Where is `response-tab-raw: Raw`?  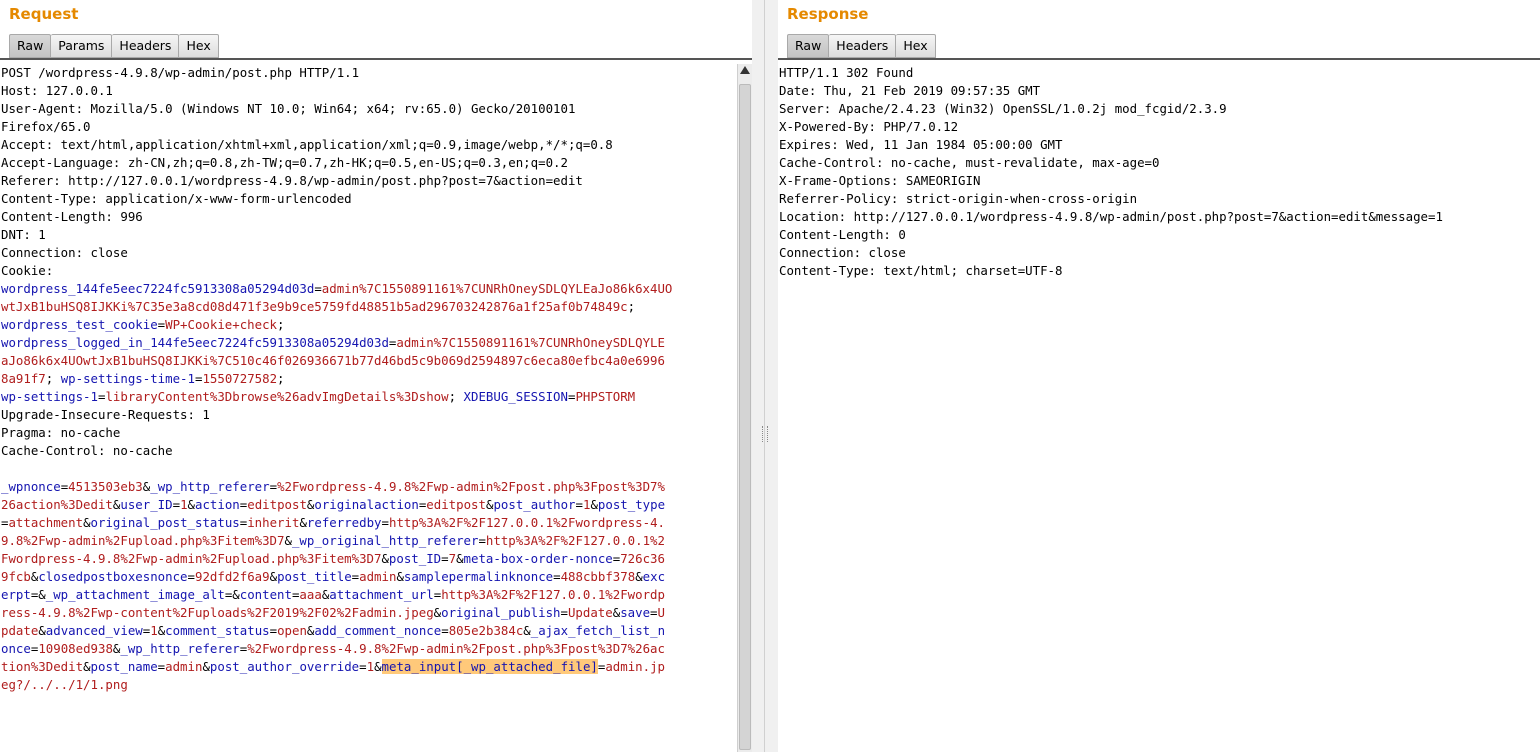 response-tab-raw: Raw is located at coordinates (808, 46).